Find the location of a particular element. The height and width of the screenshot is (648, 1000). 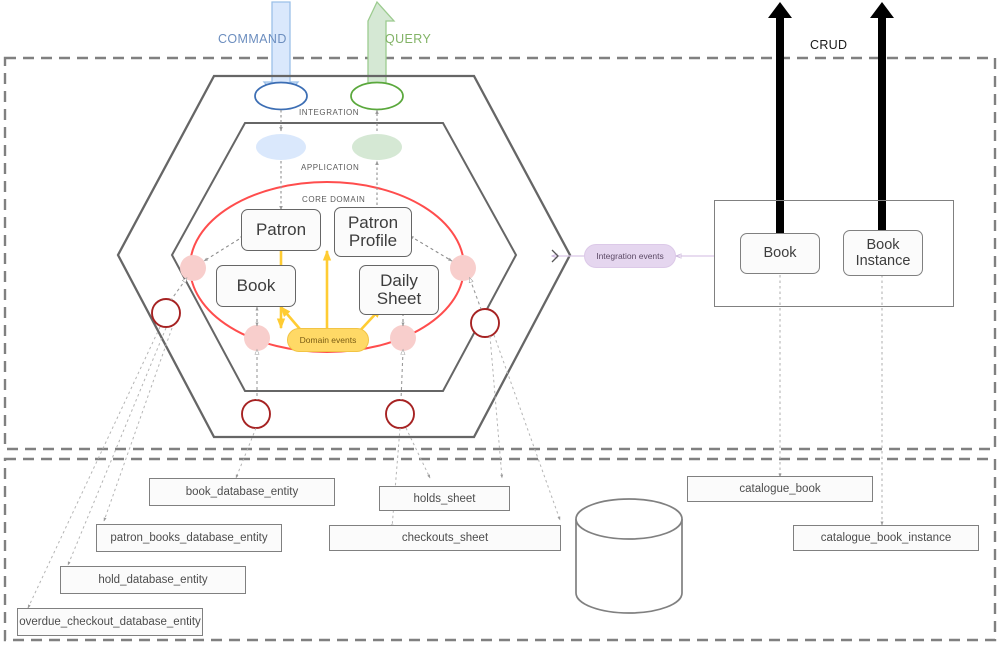

aggregate-patron-label: Patron is located at coordinates (281, 229).